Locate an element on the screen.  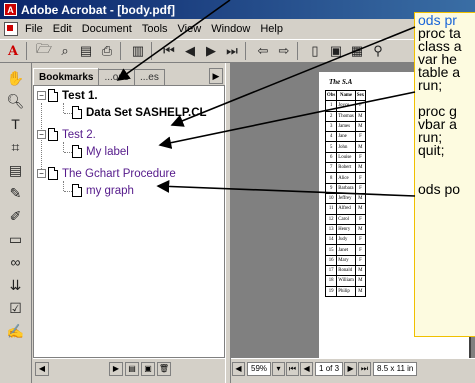
go-forward-icon: ⇨ is located at coordinates (284, 51).